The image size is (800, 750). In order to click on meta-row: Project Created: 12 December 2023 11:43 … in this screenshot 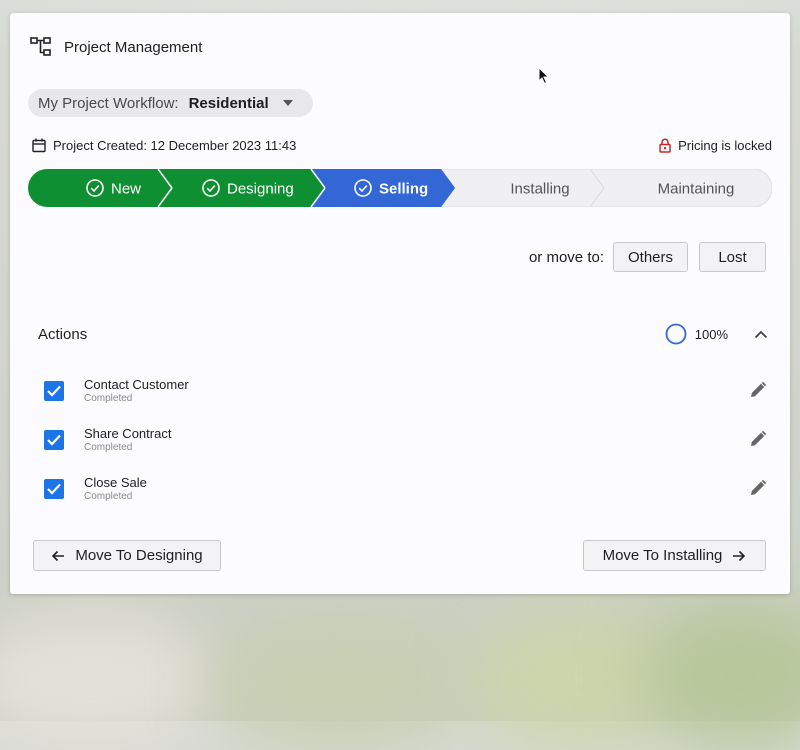, I will do `click(402, 145)`.